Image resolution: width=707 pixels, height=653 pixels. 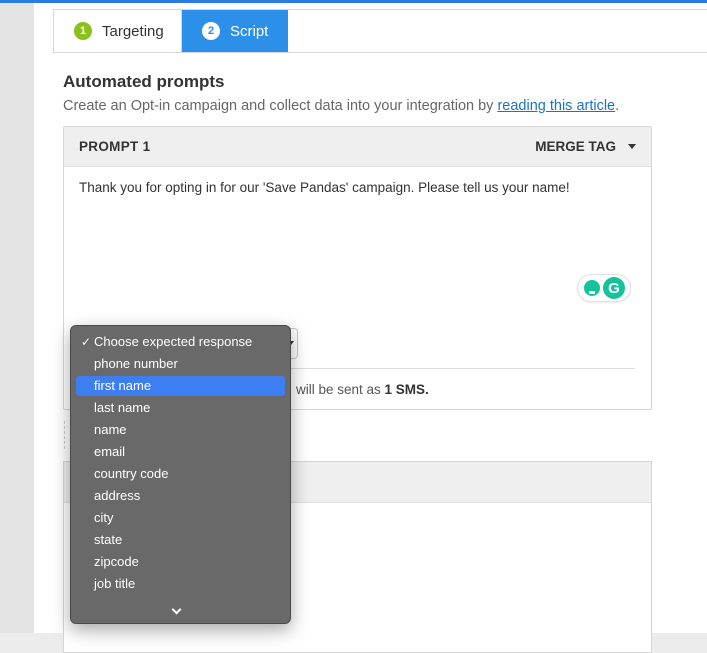 I want to click on menu-option-state: state, so click(x=180, y=540).